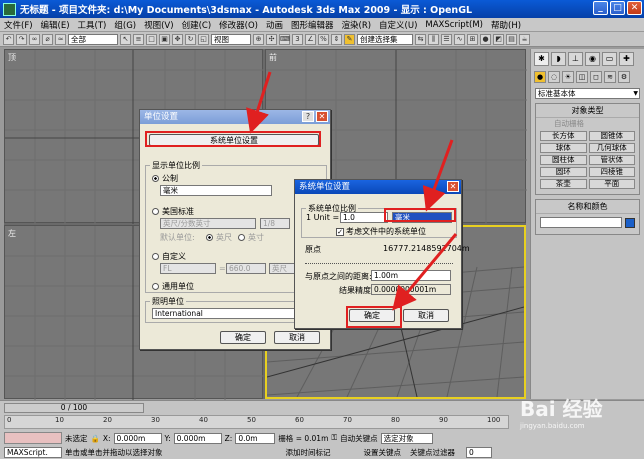 Image resolution: width=644 pixels, height=459 pixels. What do you see at coordinates (273, 57) in the screenshot?
I see `viewport-label-front: 前` at bounding box center [273, 57].